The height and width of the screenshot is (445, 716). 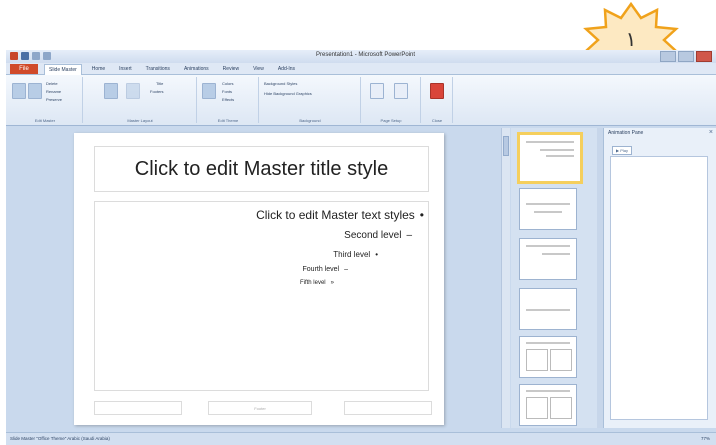 I want to click on fonts-button: Fonts, so click(x=227, y=91).